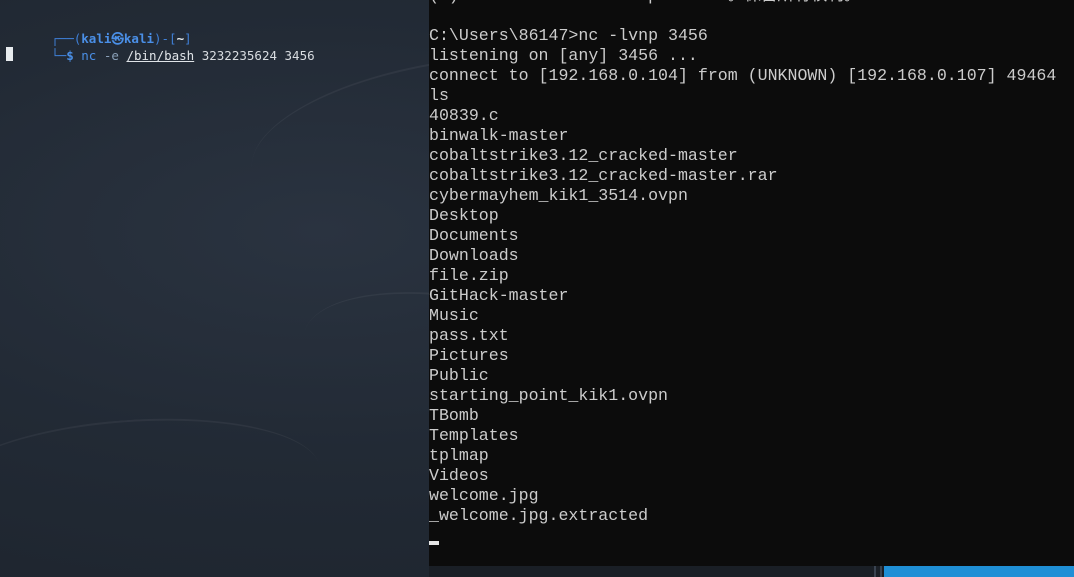 This screenshot has width=1074, height=577. I want to click on taskbar-active-item, so click(979, 571).